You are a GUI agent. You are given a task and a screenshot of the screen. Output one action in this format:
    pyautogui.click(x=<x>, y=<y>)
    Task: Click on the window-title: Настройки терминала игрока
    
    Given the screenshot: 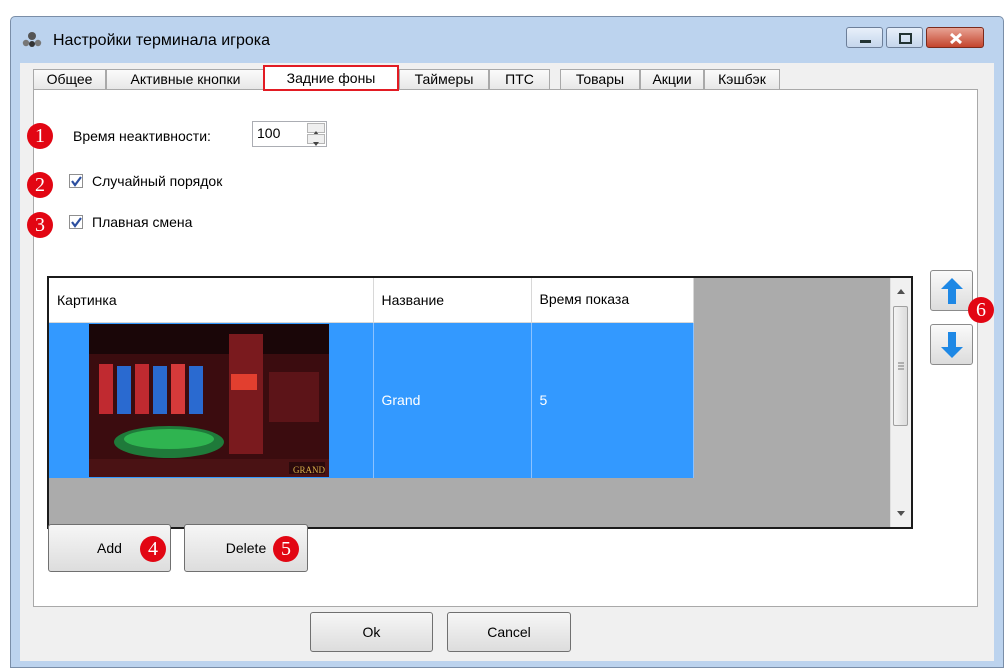 What is the action you would take?
    pyautogui.click(x=162, y=40)
    